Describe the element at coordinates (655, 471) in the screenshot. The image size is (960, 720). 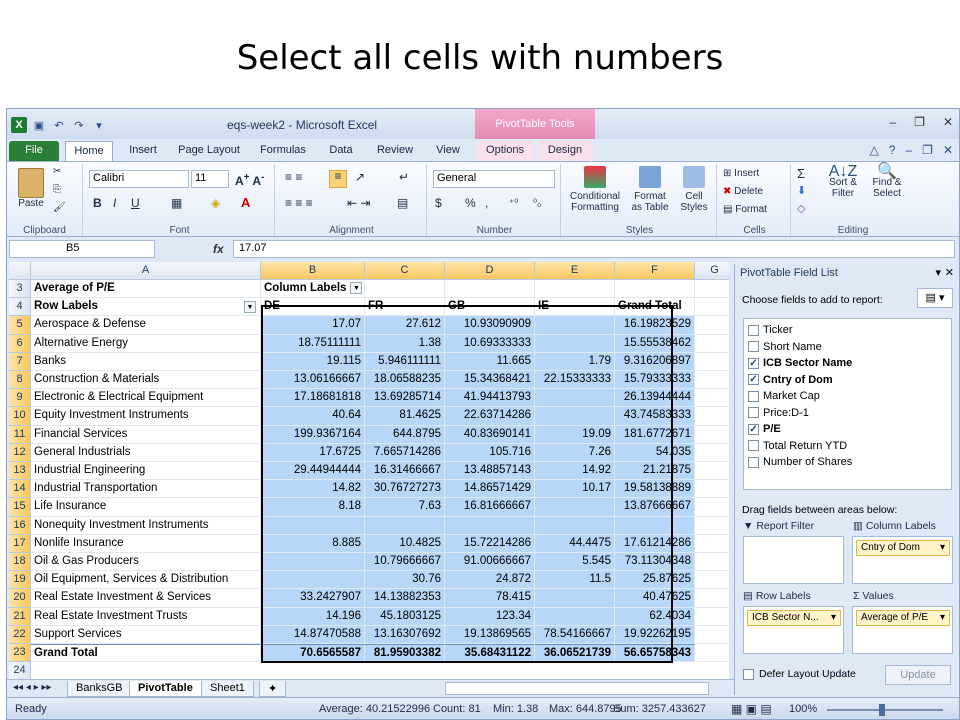
I see `value-cell: 21.21875` at that location.